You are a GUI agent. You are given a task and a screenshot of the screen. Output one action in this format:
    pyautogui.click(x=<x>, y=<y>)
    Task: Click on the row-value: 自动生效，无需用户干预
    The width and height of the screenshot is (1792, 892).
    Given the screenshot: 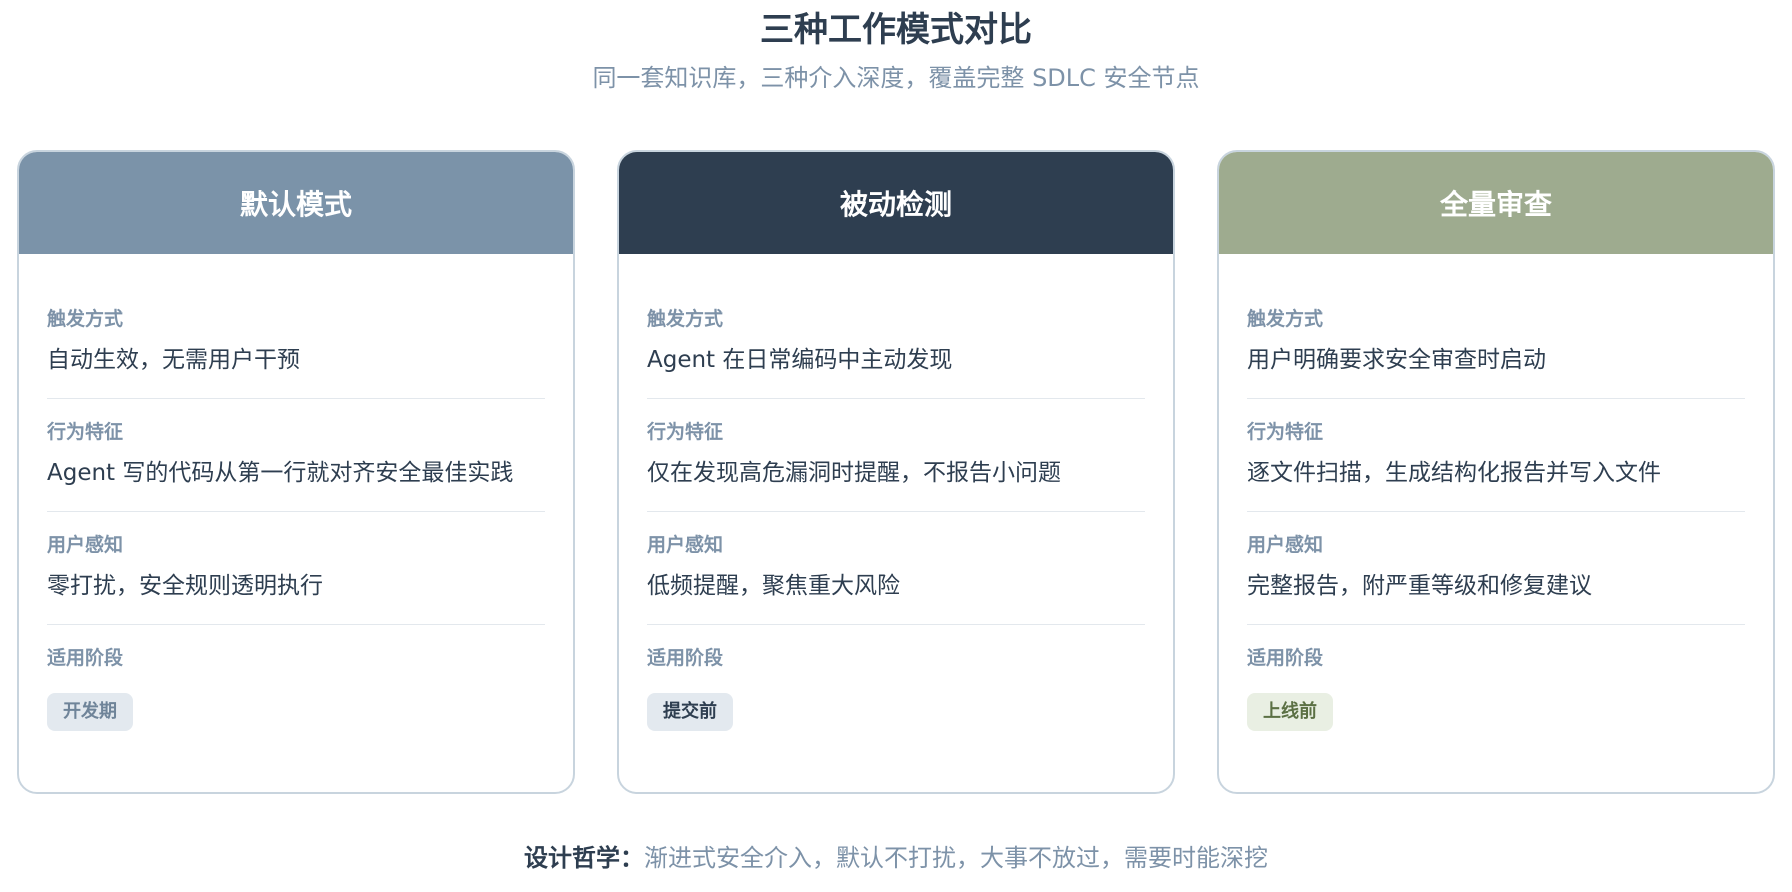 What is the action you would take?
    pyautogui.click(x=173, y=360)
    